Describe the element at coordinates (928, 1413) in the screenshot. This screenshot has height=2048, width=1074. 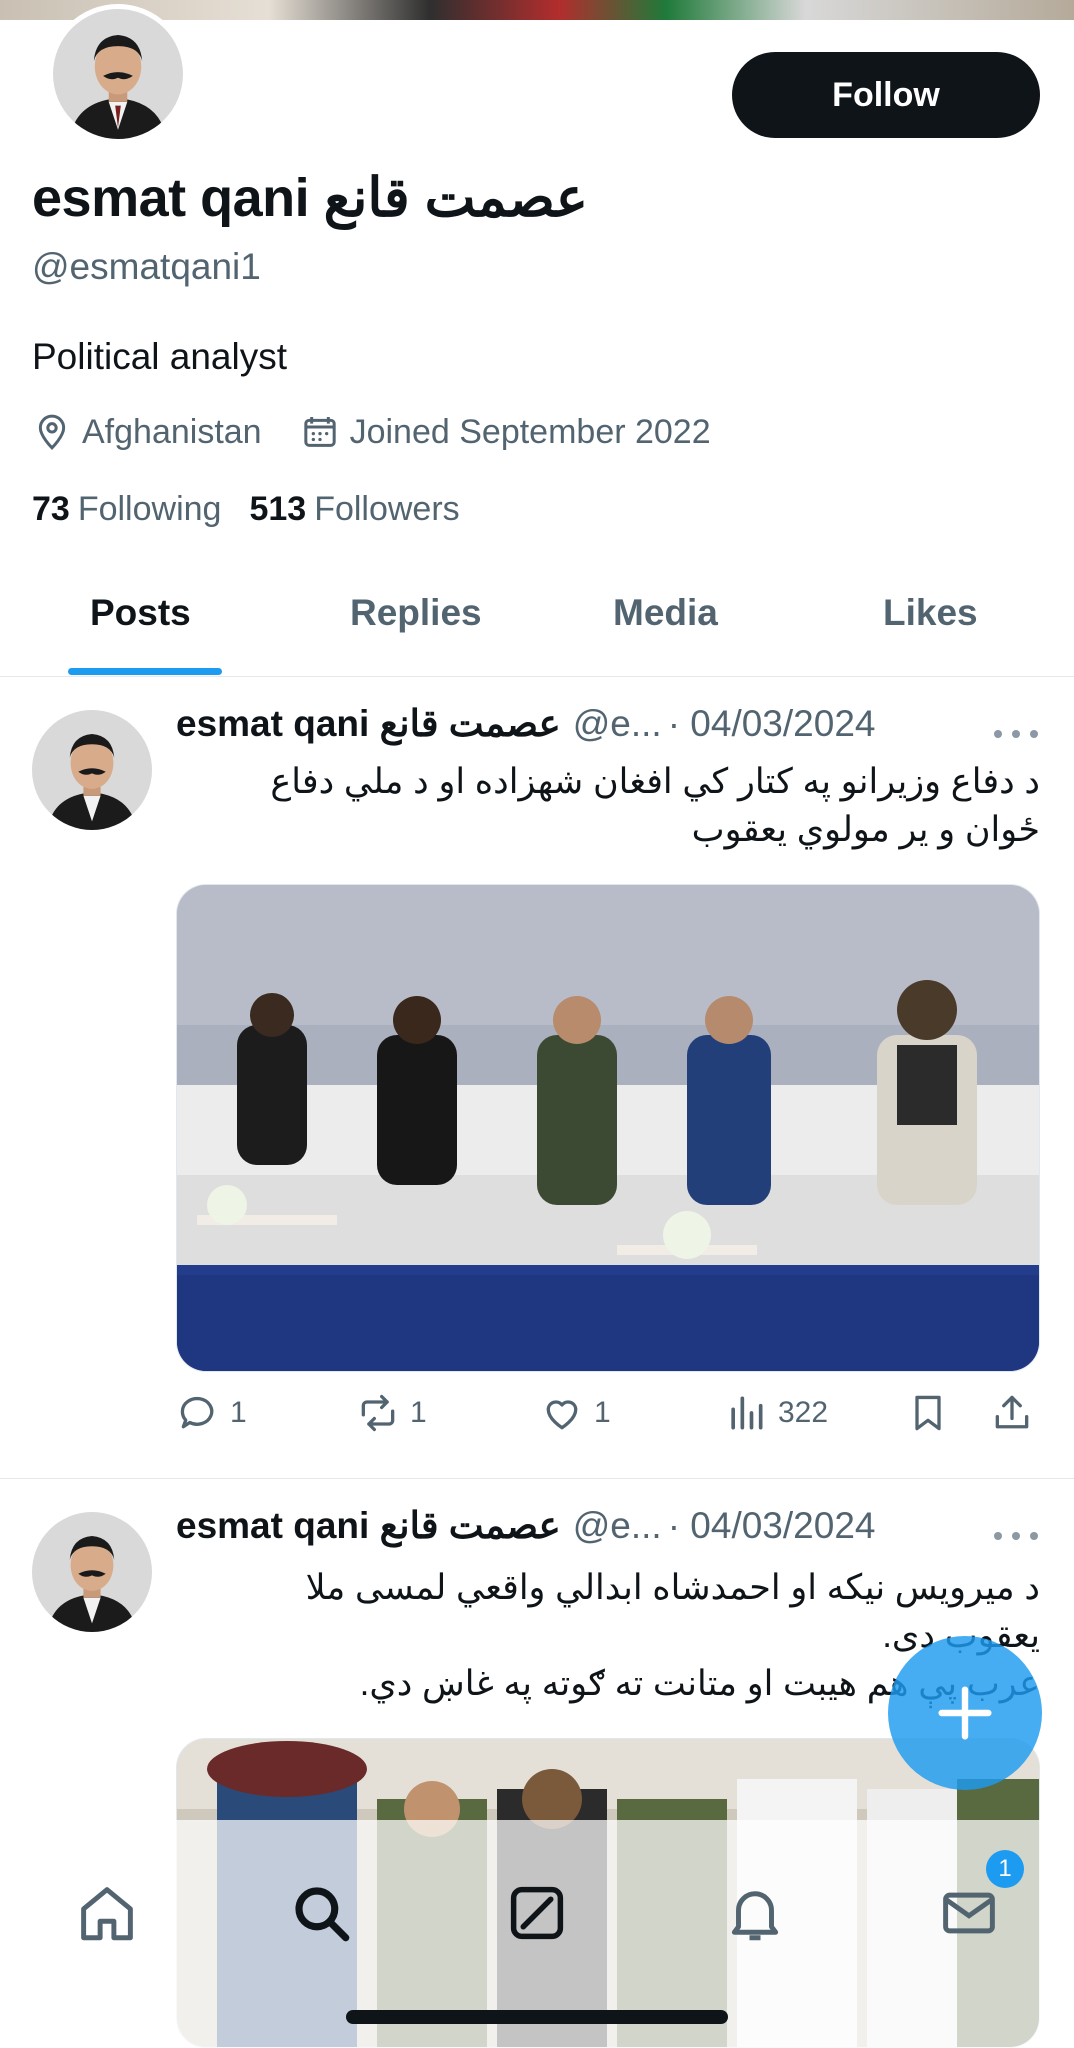
I see `bookmark-icon` at that location.